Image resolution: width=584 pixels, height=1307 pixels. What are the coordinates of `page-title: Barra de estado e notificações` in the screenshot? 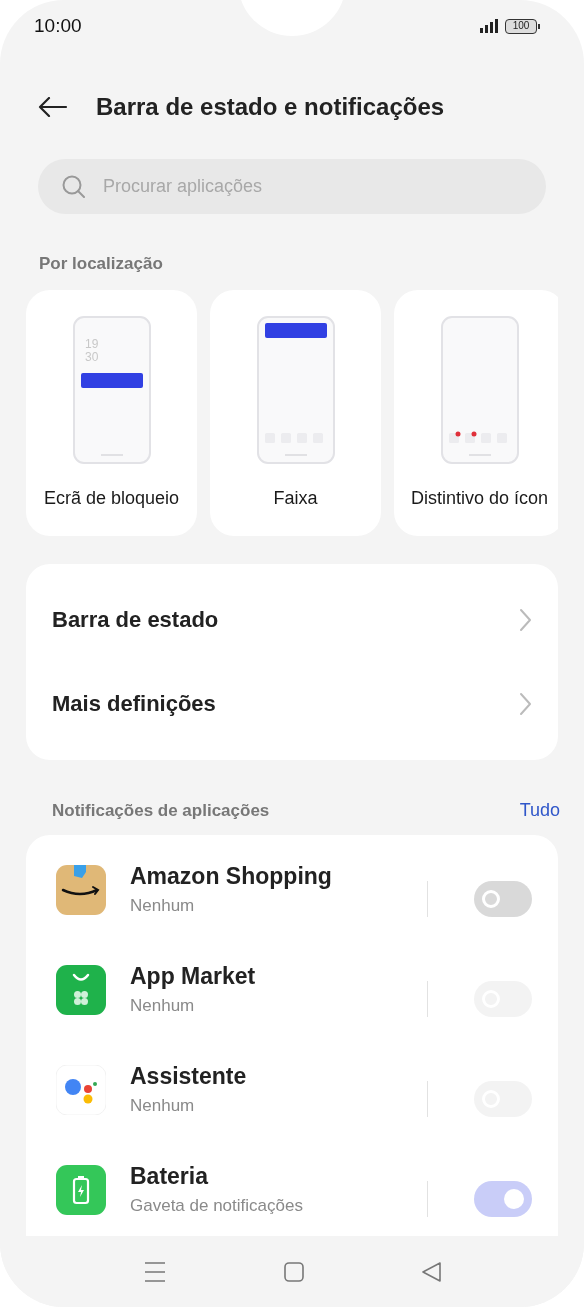 It's located at (270, 107).